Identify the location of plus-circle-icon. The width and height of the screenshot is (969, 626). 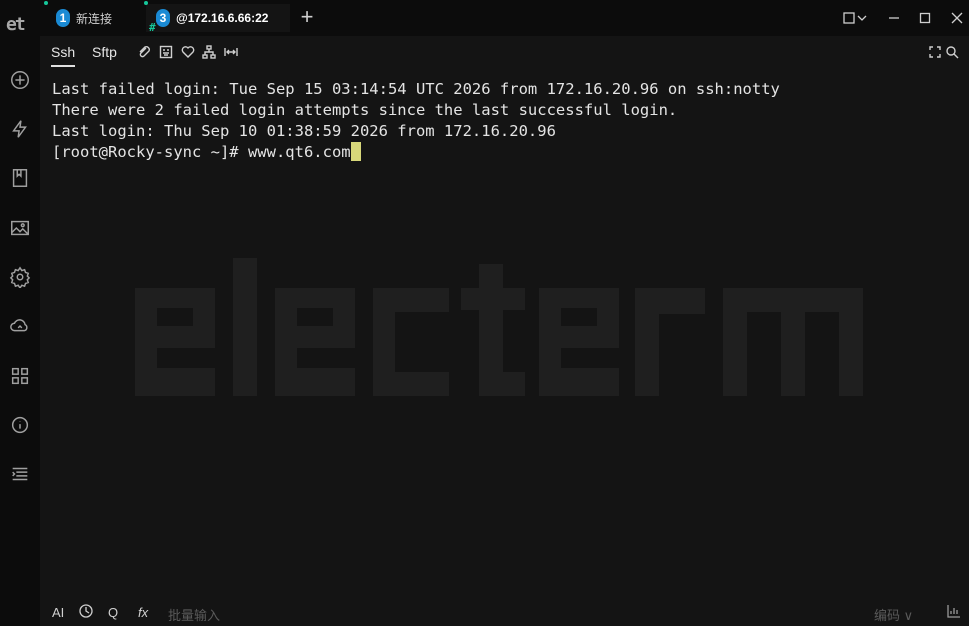
(20, 80).